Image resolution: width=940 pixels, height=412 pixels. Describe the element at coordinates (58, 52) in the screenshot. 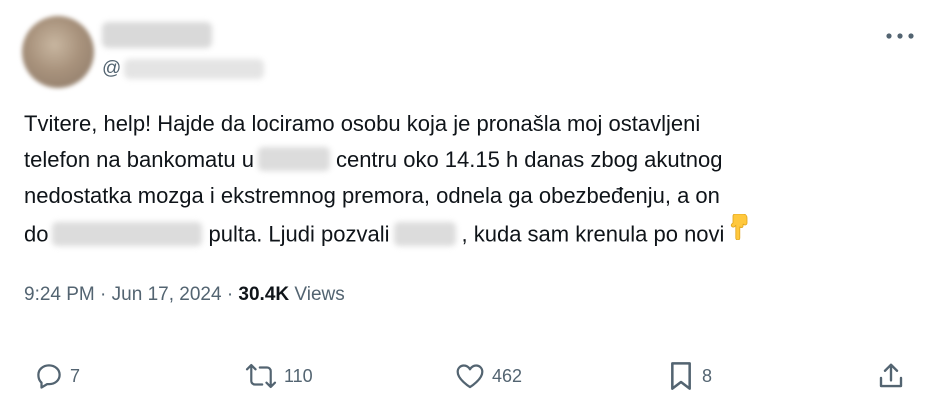

I see `avatar` at that location.